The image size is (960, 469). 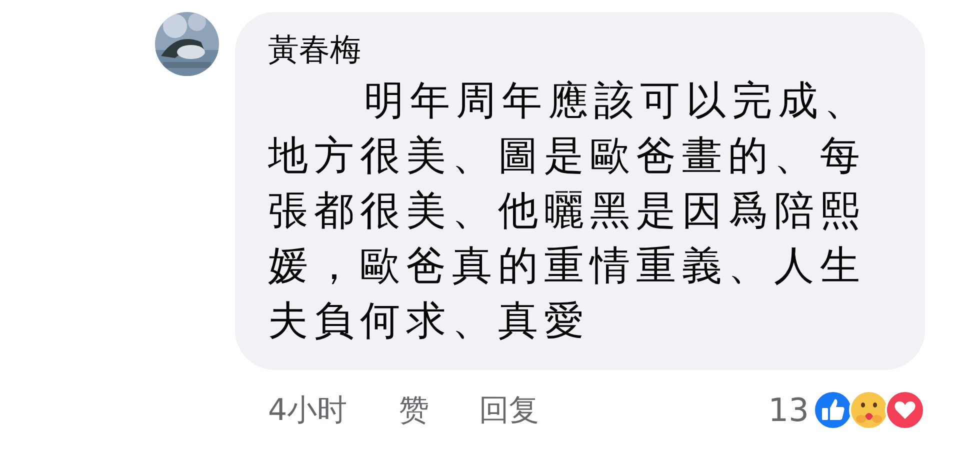 I want to click on hugging-face-icon, so click(x=869, y=410).